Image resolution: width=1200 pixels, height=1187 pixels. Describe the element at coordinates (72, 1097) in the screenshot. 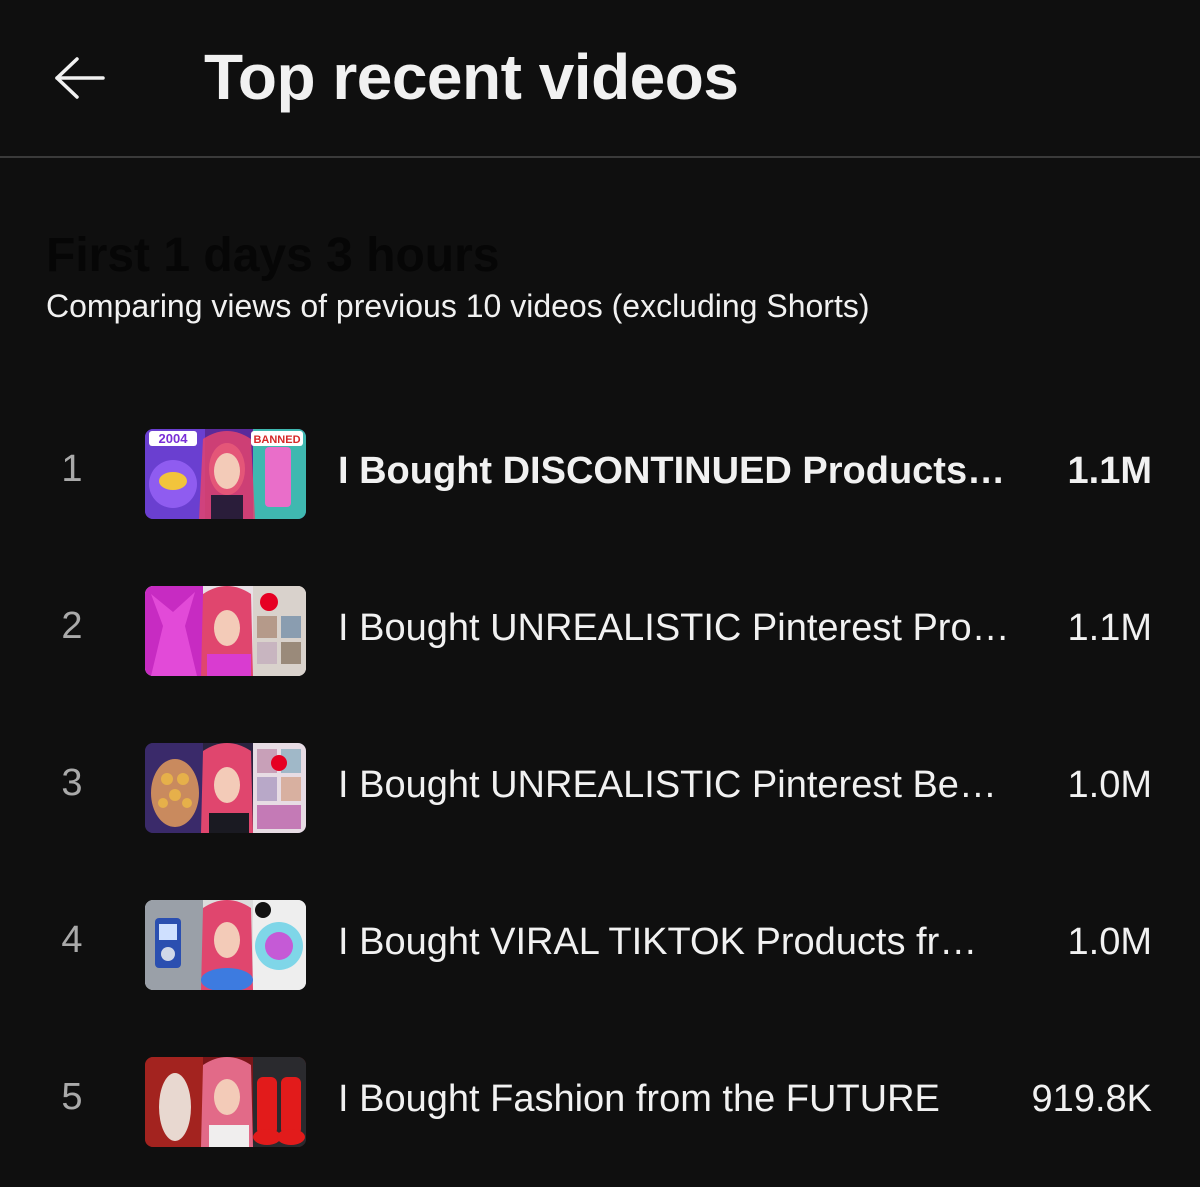

I see `video-rank: 5` at that location.